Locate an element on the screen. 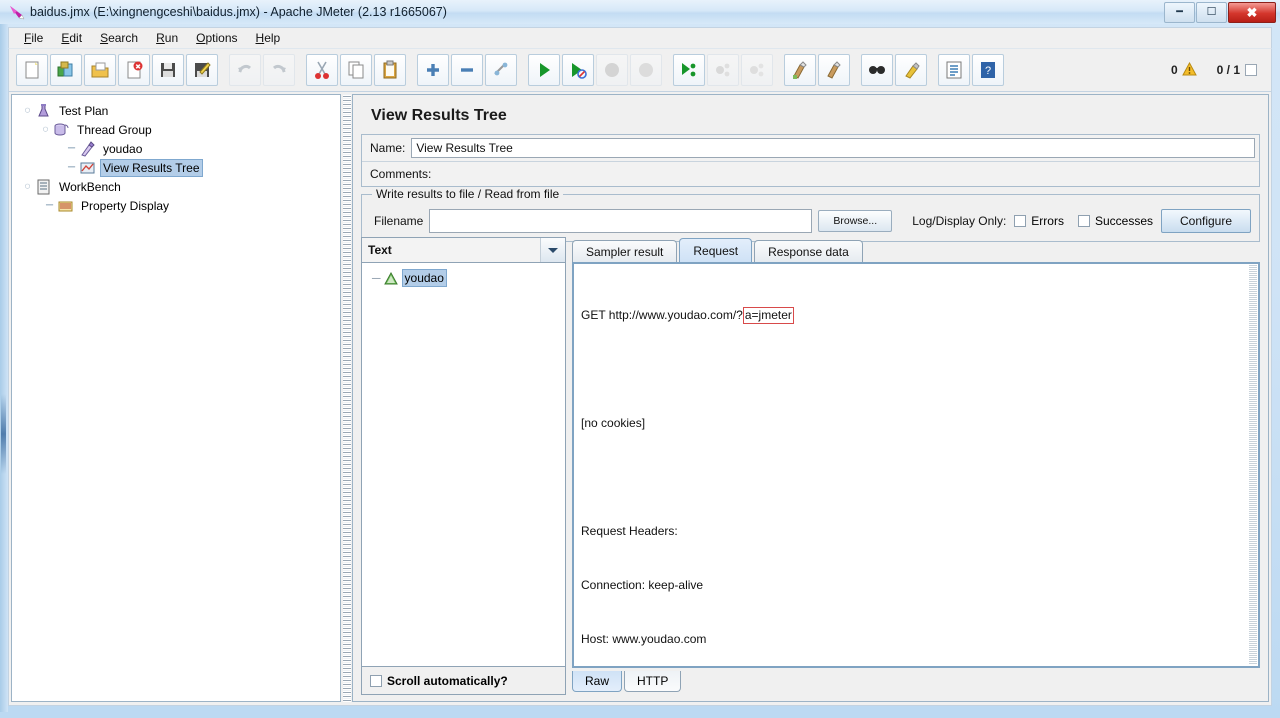 This screenshot has width=1280, height=718. menu-help: Help is located at coordinates (268, 38).